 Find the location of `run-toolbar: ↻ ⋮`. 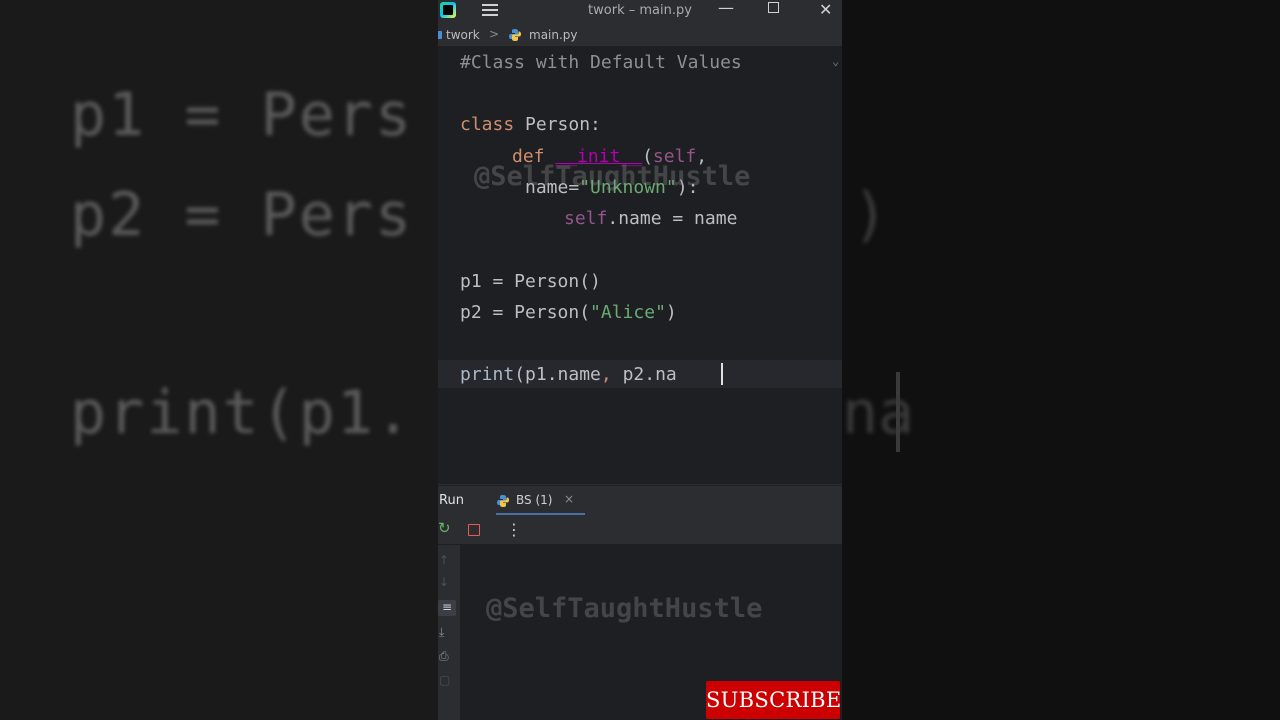

run-toolbar: ↻ ⋮ is located at coordinates (640, 530).